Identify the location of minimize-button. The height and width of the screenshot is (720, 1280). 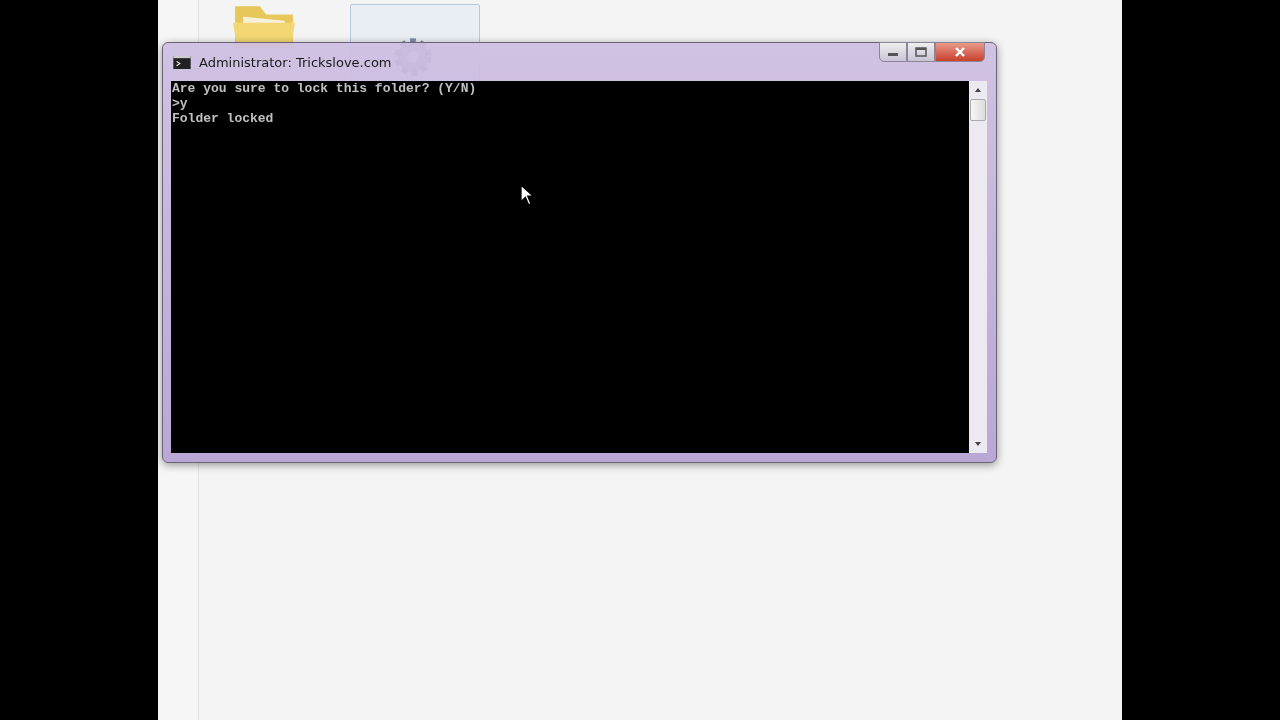
(893, 52).